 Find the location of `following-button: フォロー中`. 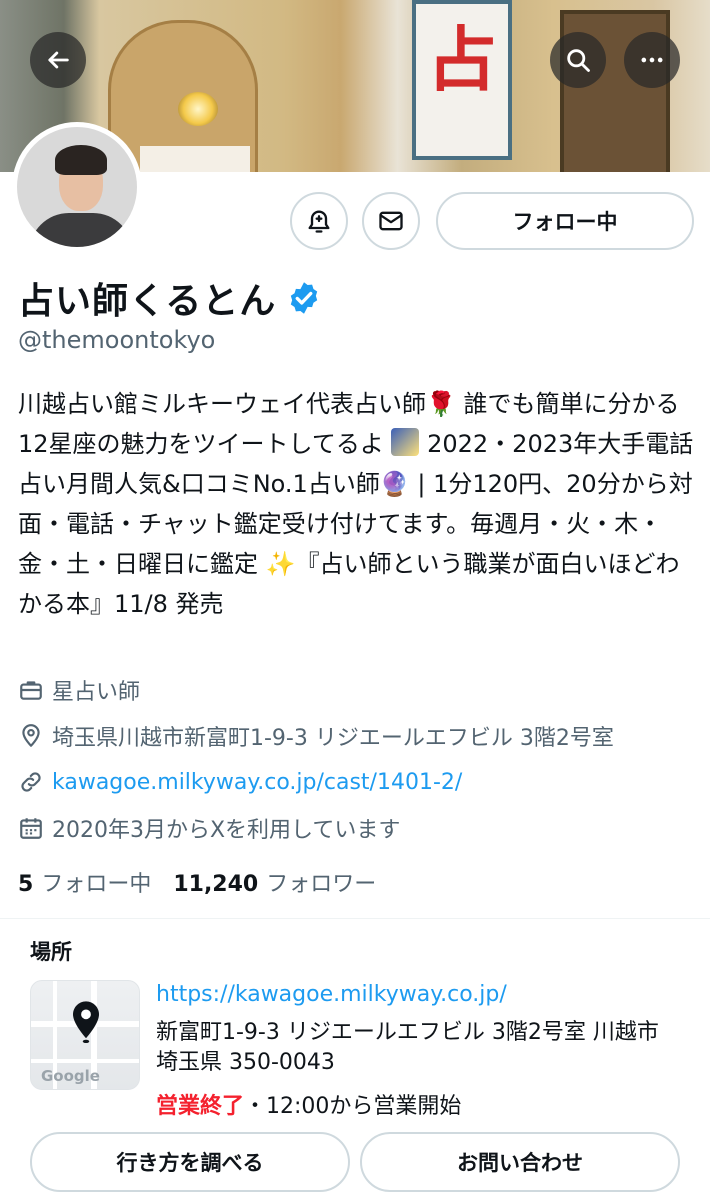

following-button: フォロー中 is located at coordinates (565, 221).